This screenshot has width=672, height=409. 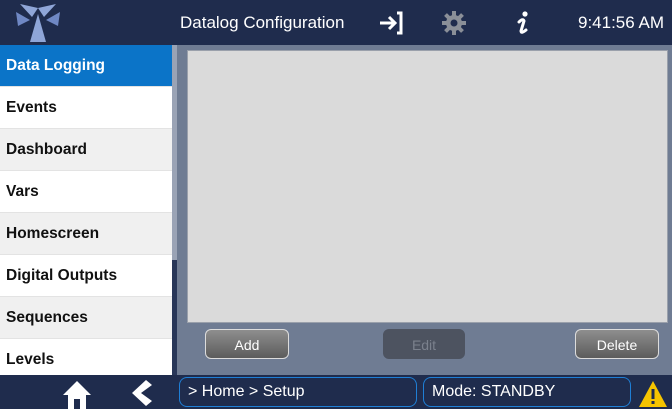 I want to click on sign-in-icon, so click(x=391, y=23).